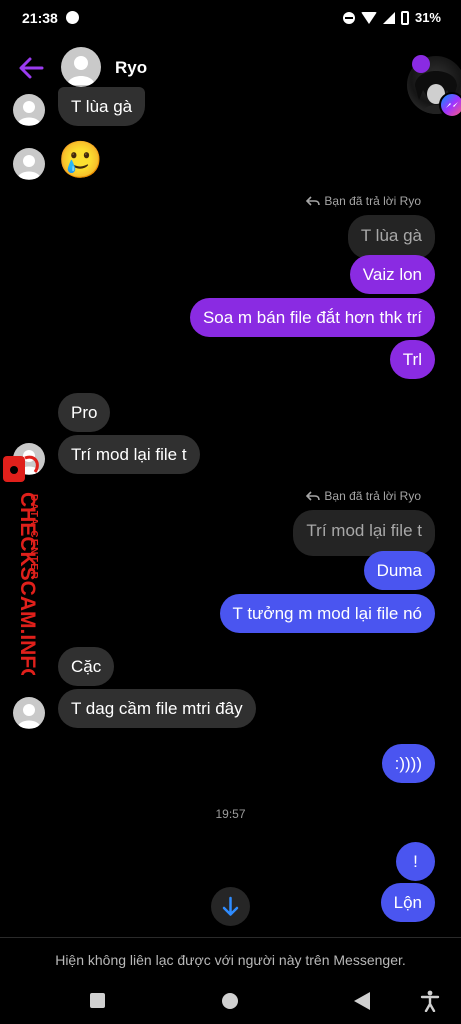 The image size is (461, 1024). Describe the element at coordinates (407, 902) in the screenshot. I see `message-outgoing: Lộn` at that location.